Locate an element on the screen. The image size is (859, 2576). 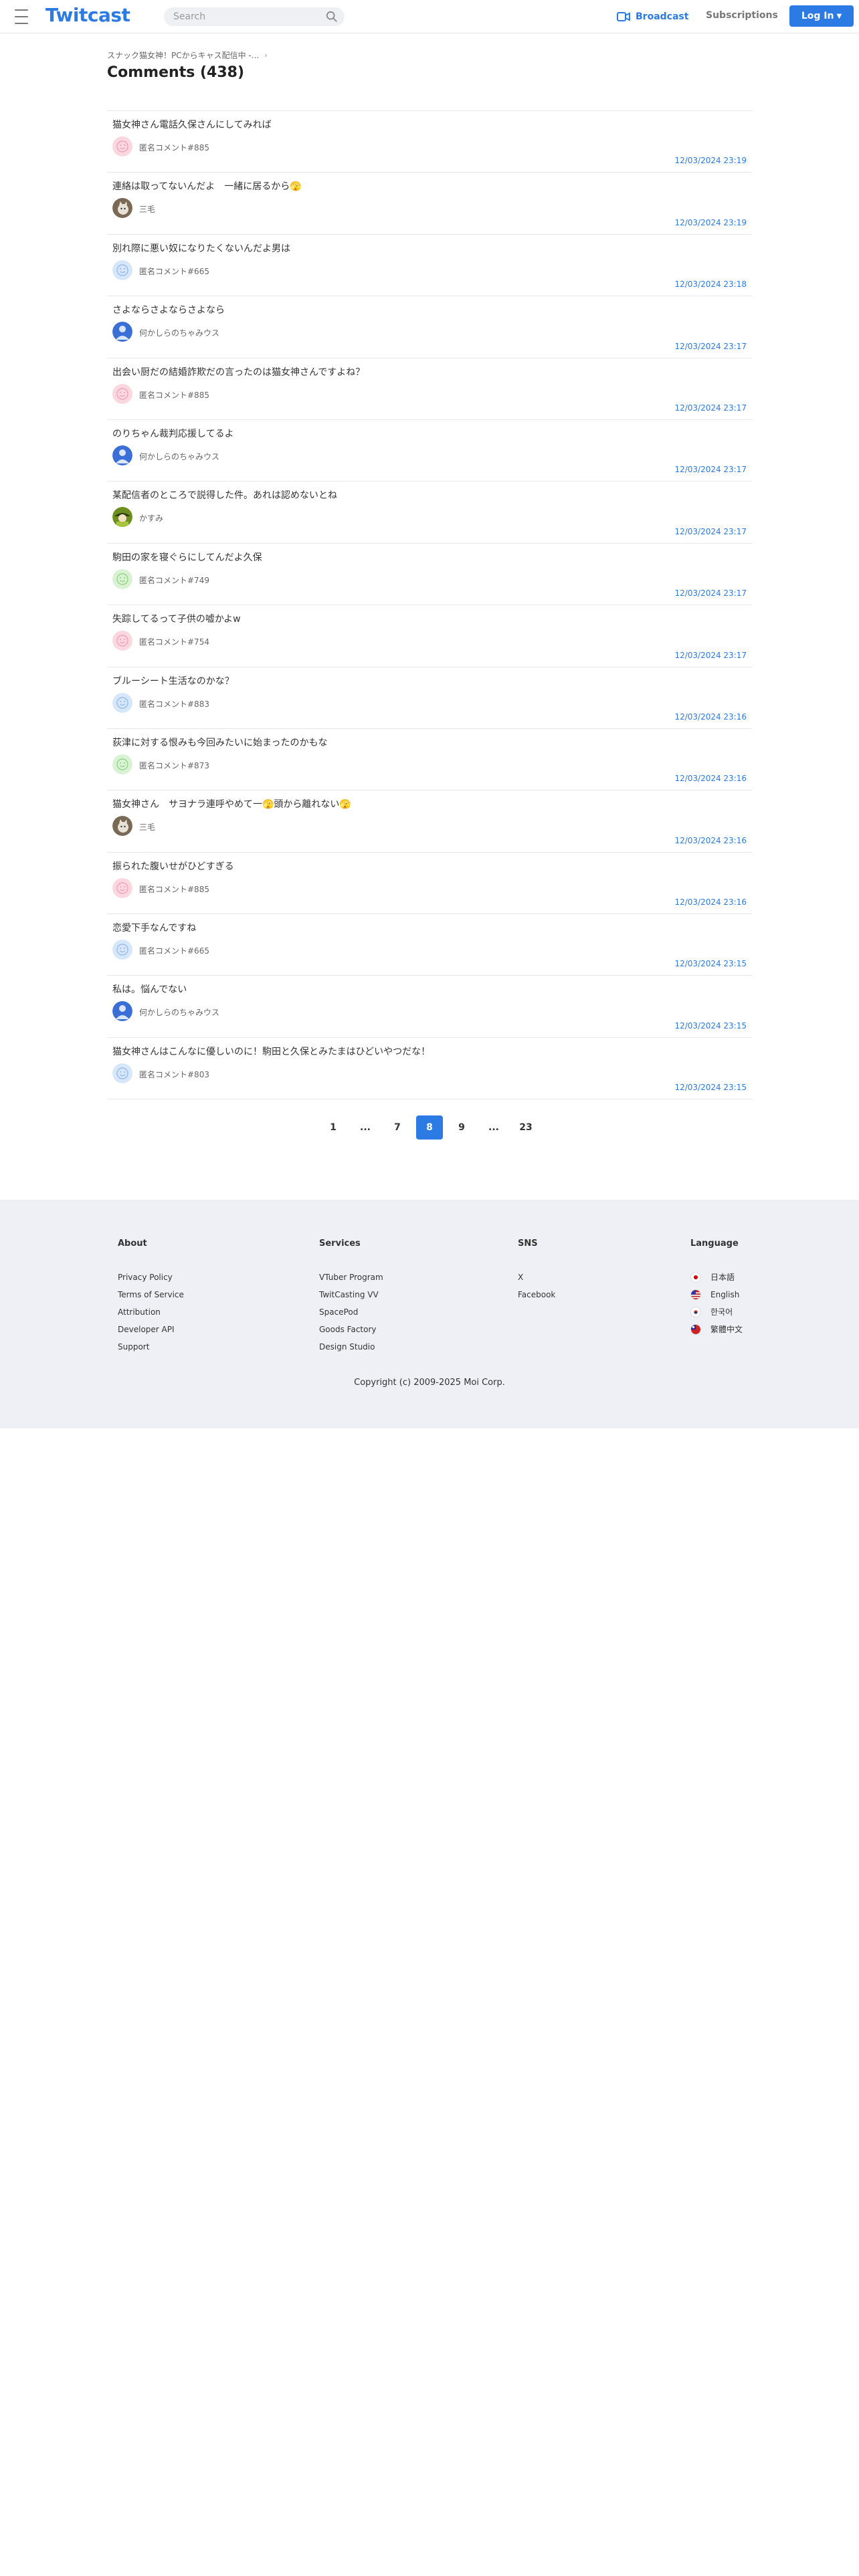
breadcrumb: スナック猫女神！PCからキャス配信中 -... › is located at coordinates (429, 54).